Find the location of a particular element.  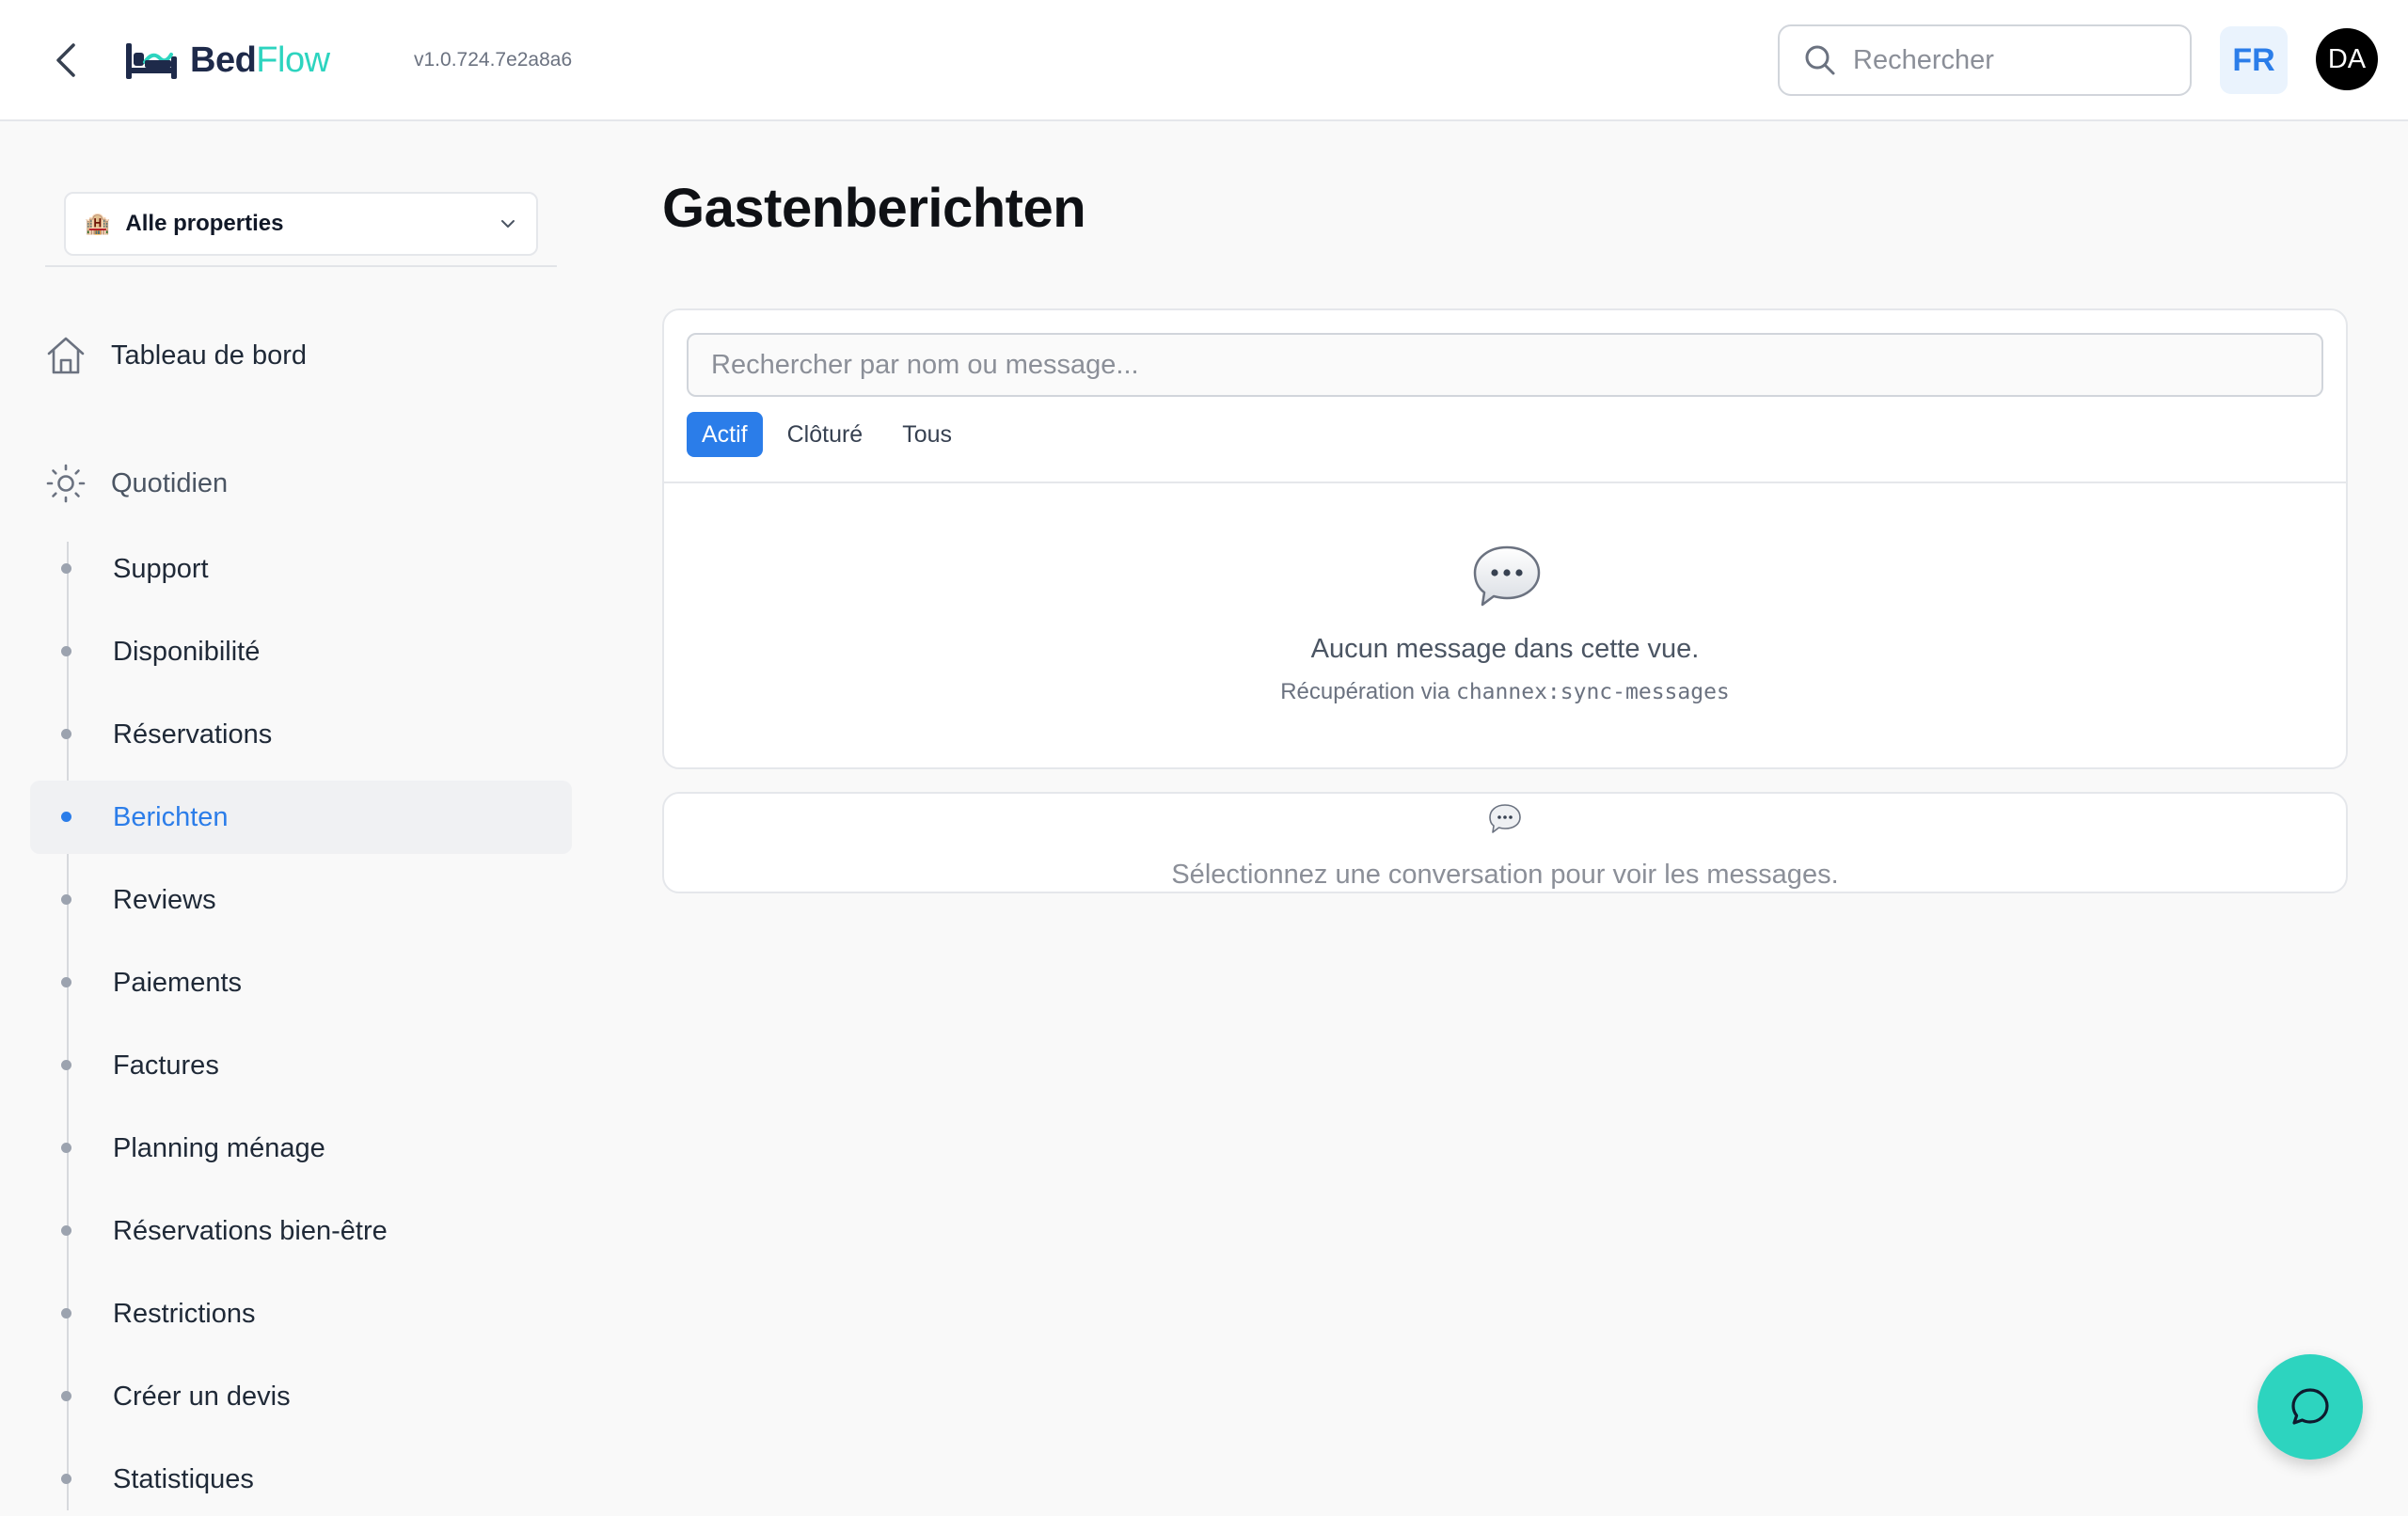

tab-actif: Actif is located at coordinates (725, 434).